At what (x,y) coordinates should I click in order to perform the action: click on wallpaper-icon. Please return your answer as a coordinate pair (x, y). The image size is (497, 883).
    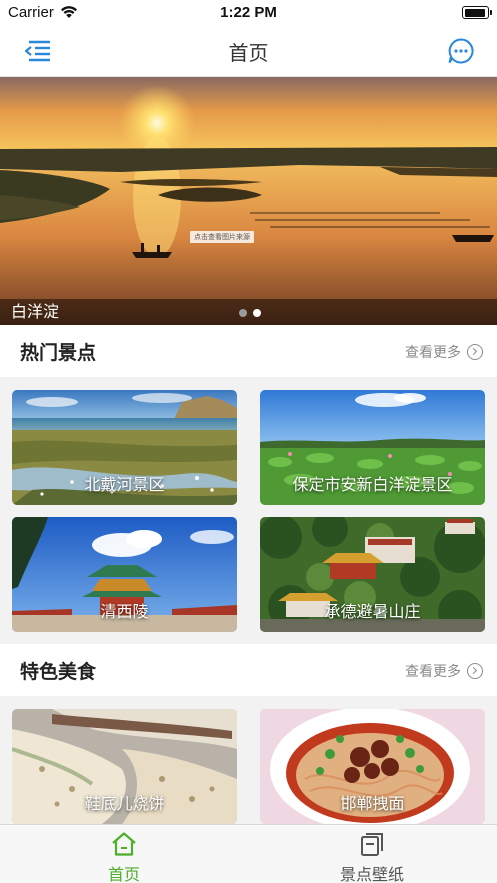
    Looking at the image, I should click on (372, 844).